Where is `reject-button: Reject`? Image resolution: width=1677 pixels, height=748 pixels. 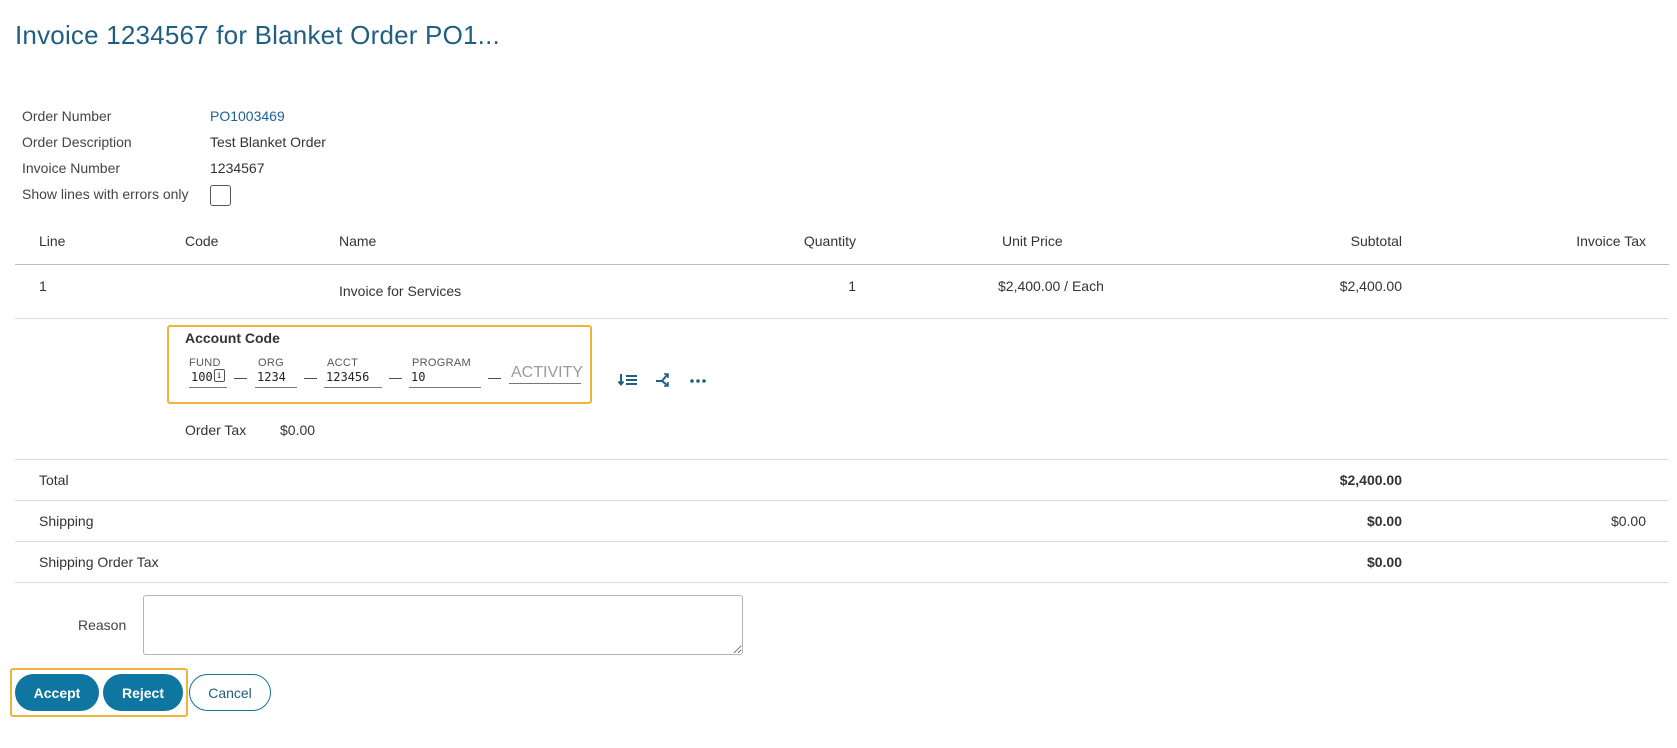 reject-button: Reject is located at coordinates (143, 692).